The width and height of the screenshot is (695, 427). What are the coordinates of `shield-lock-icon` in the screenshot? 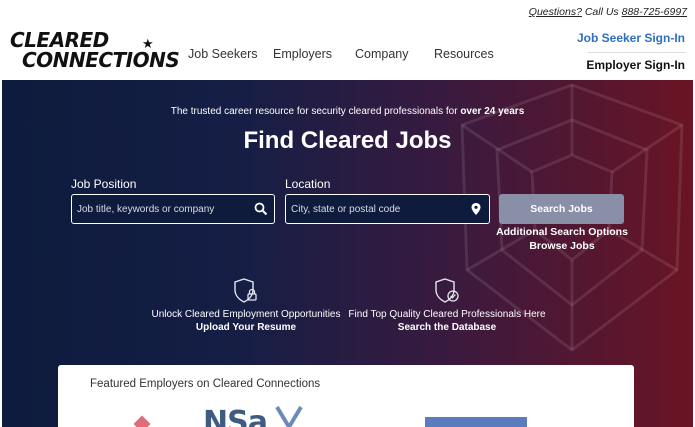 It's located at (245, 290).